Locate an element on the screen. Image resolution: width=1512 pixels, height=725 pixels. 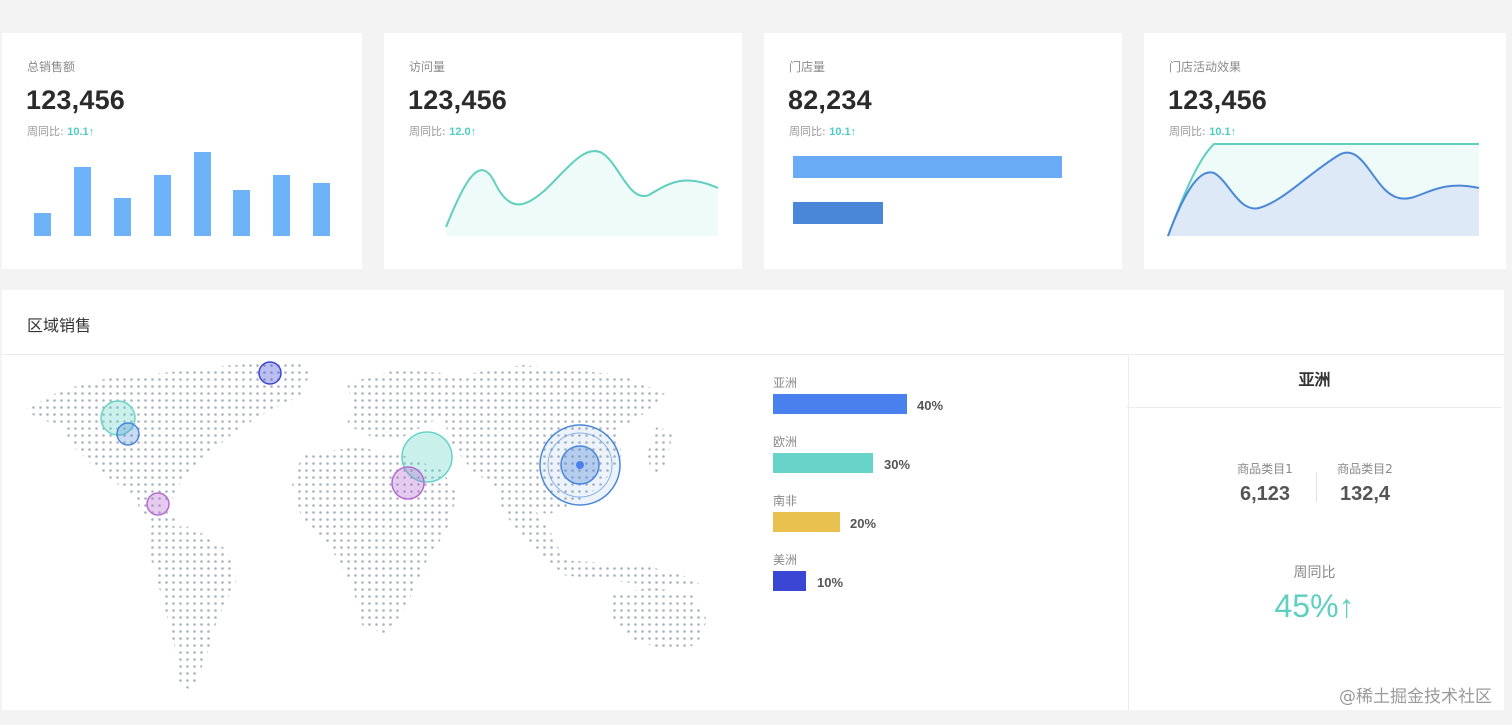
bubble-middle-east is located at coordinates (408, 483).